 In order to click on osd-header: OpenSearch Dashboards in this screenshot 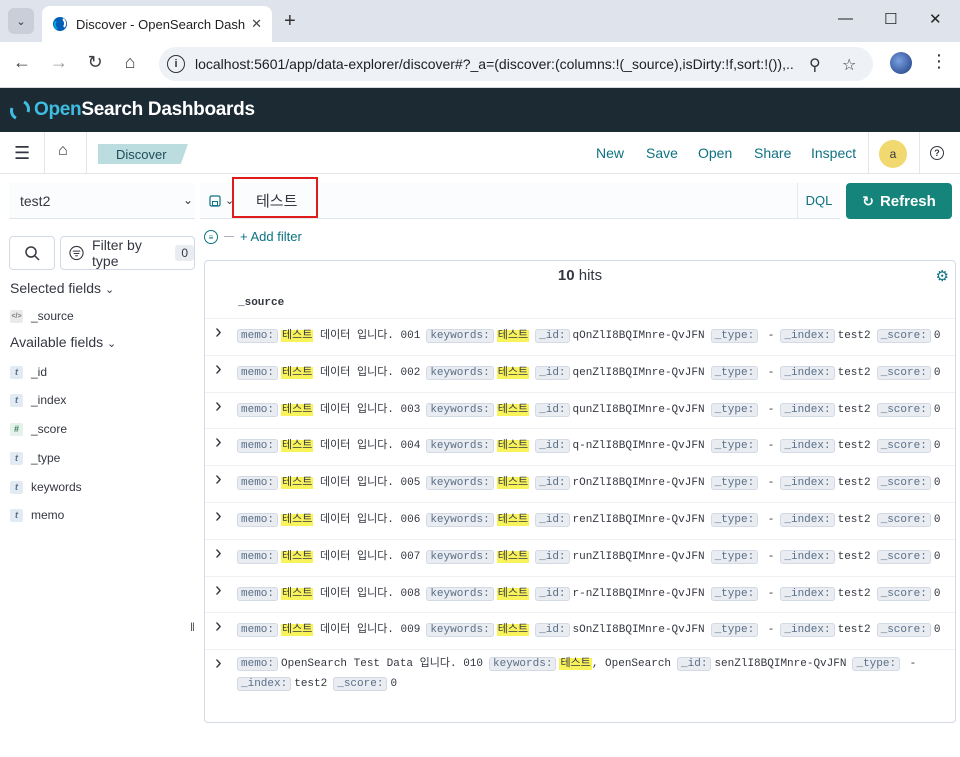, I will do `click(480, 110)`.